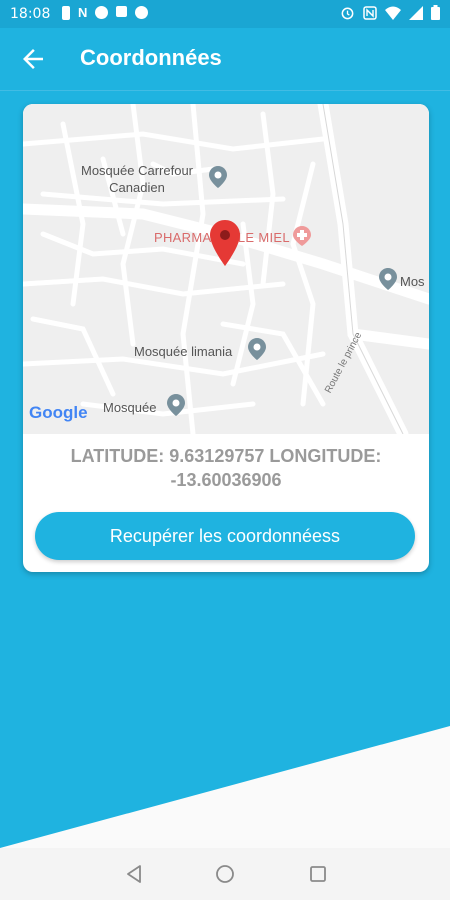  What do you see at coordinates (416, 14) in the screenshot?
I see `signal-icon` at bounding box center [416, 14].